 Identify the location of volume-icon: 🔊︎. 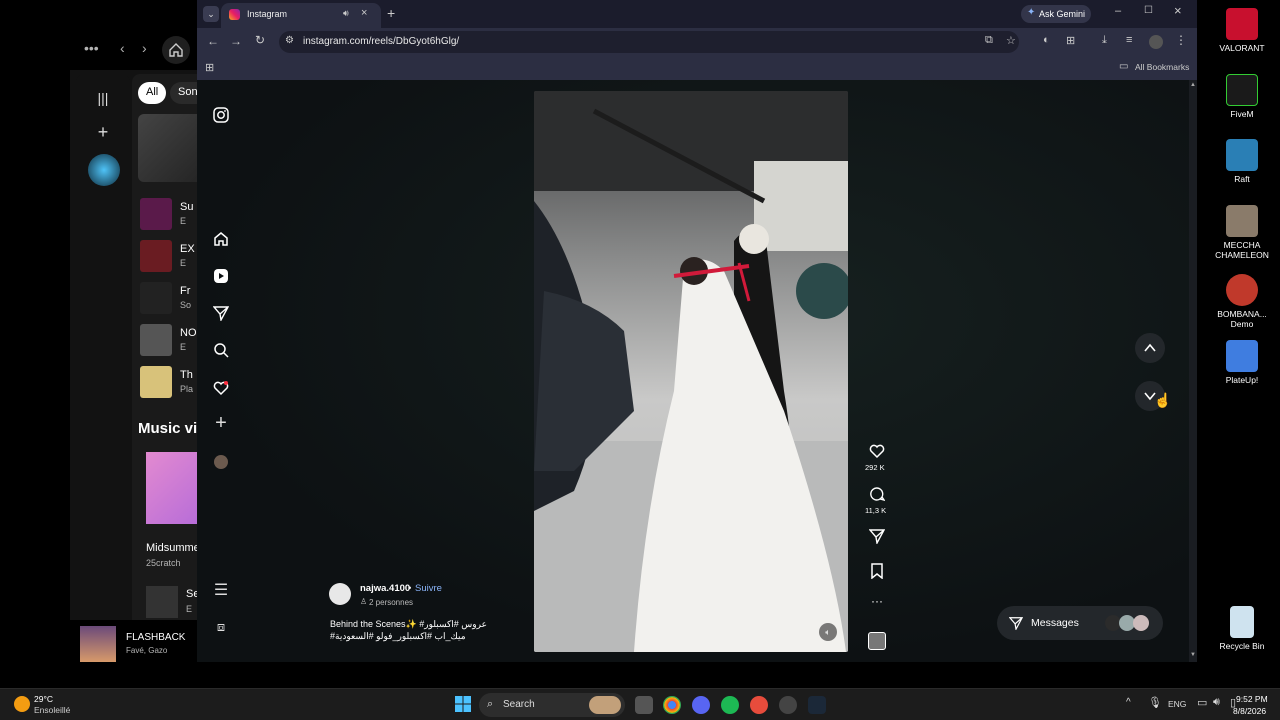
(1216, 702).